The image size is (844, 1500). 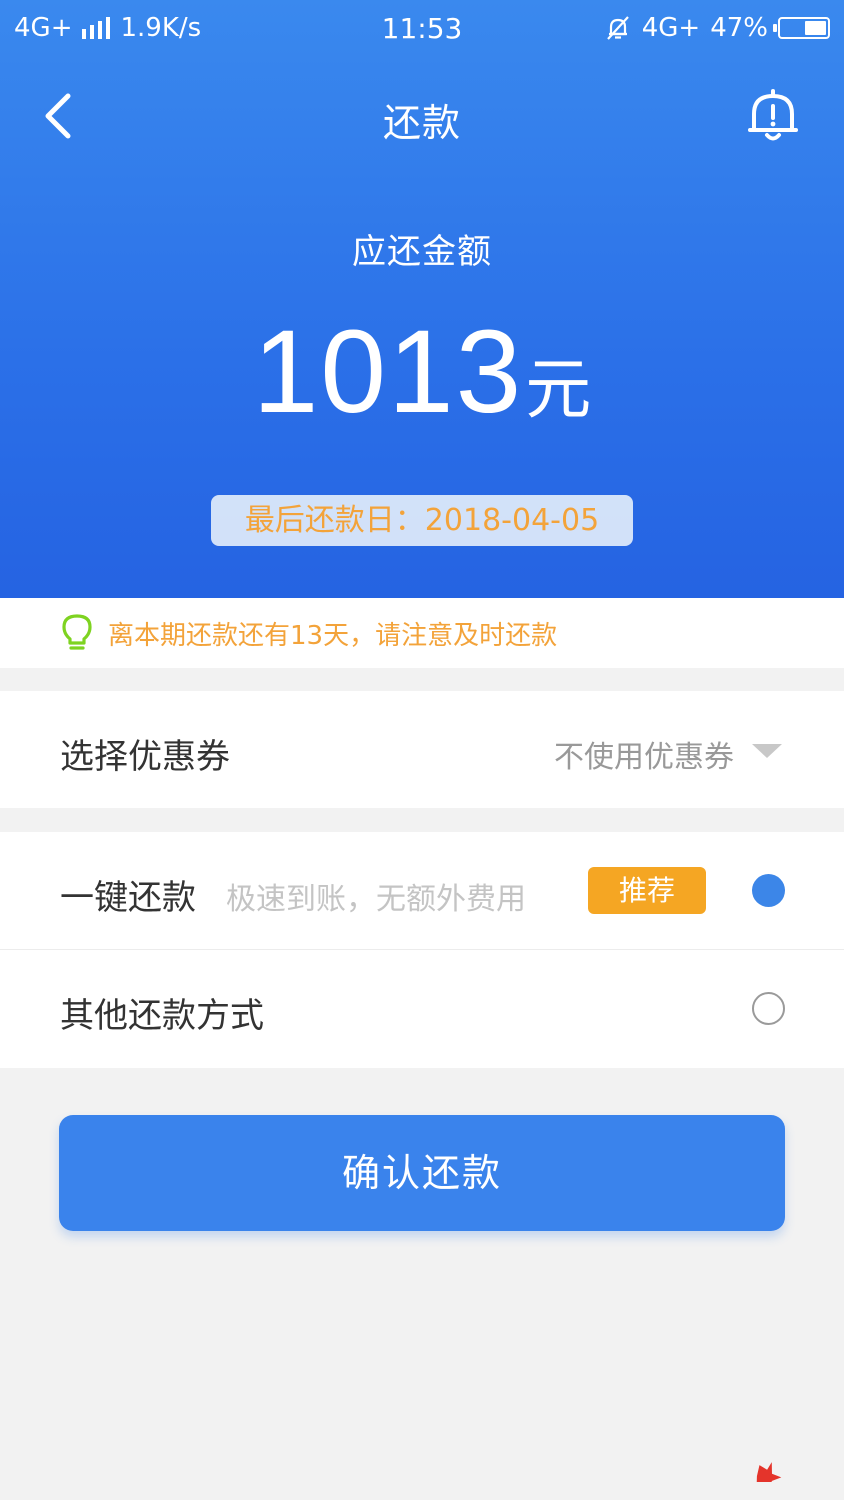 I want to click on battery-percent: 47%, so click(x=739, y=28).